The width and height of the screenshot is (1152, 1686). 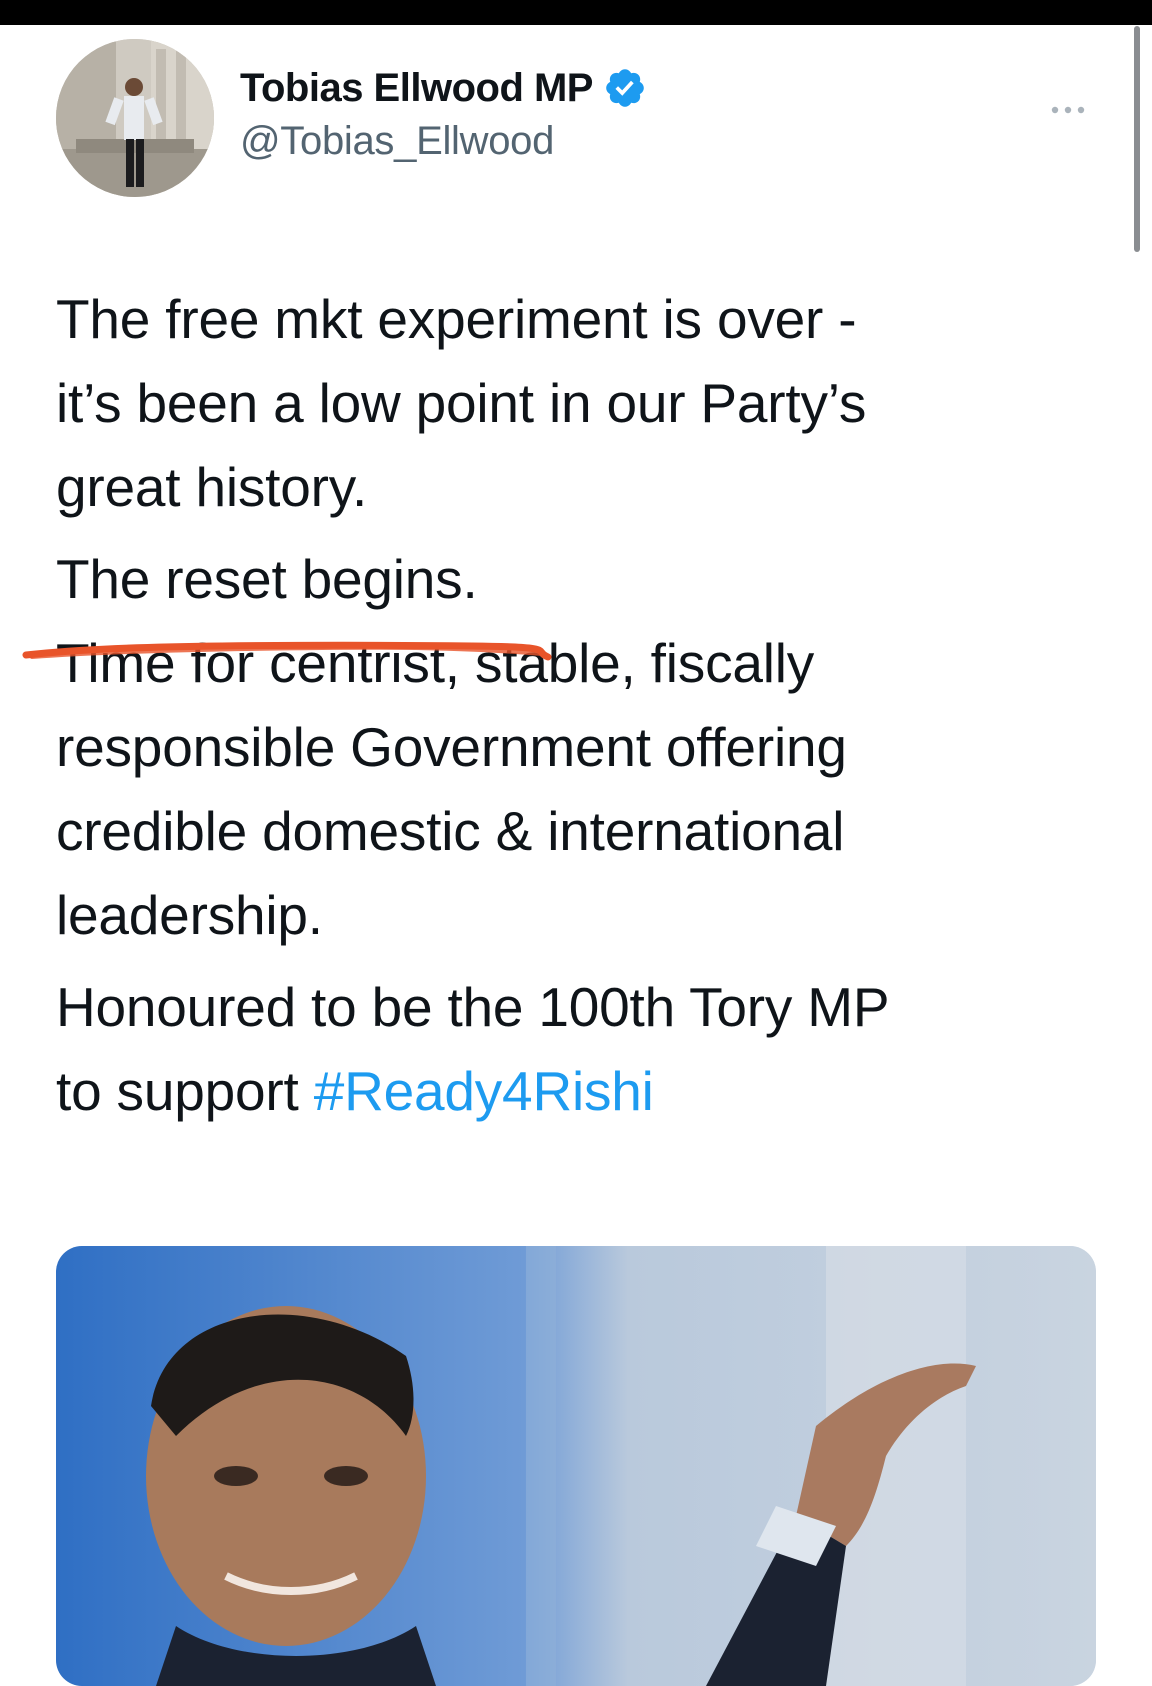 I want to click on avatar-photo, so click(x=135, y=118).